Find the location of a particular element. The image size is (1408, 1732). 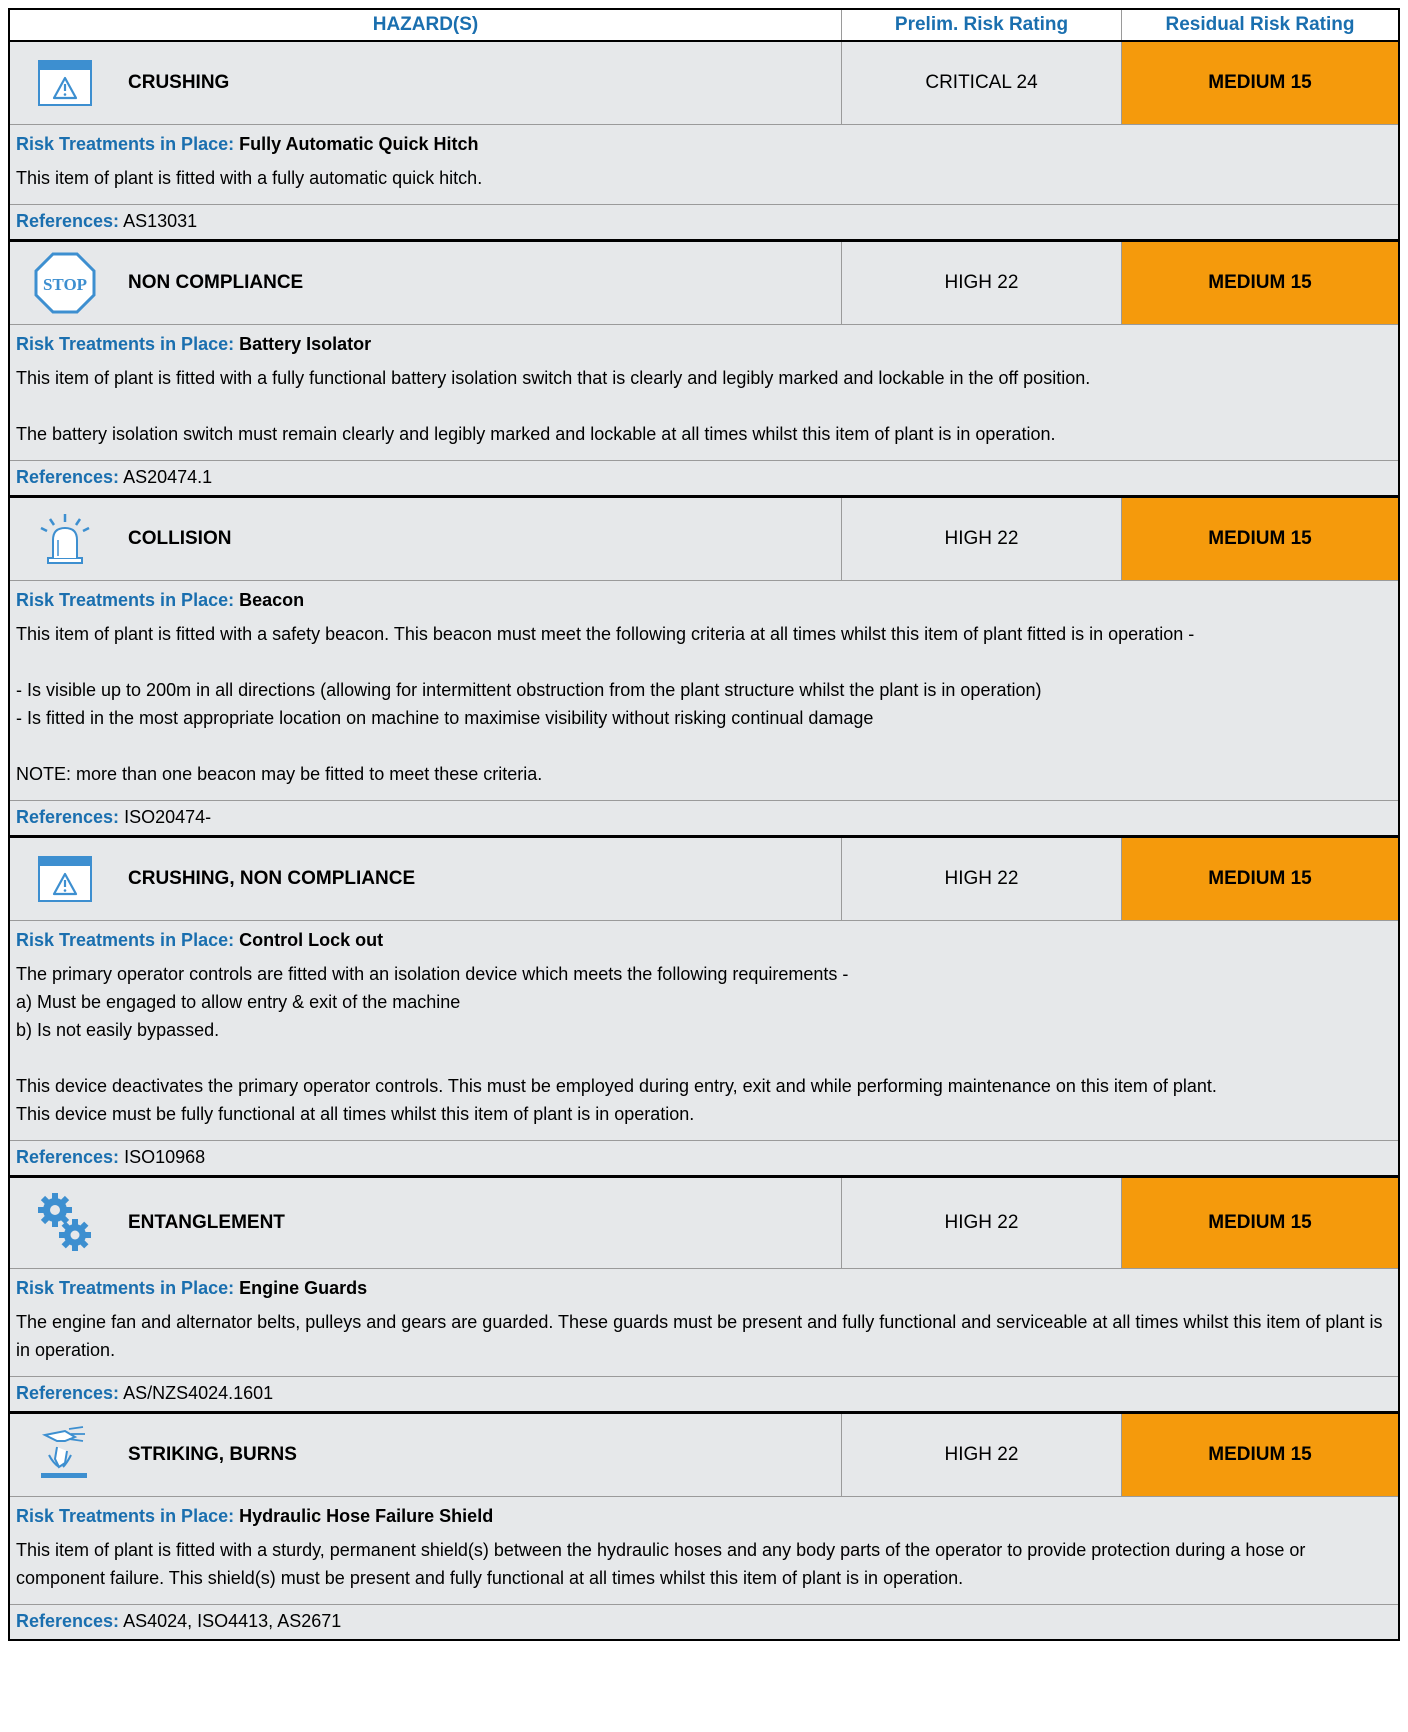

hazard-row: STRIKING, BURNS HIGH 22 MEDIUM 15 is located at coordinates (704, 1454).